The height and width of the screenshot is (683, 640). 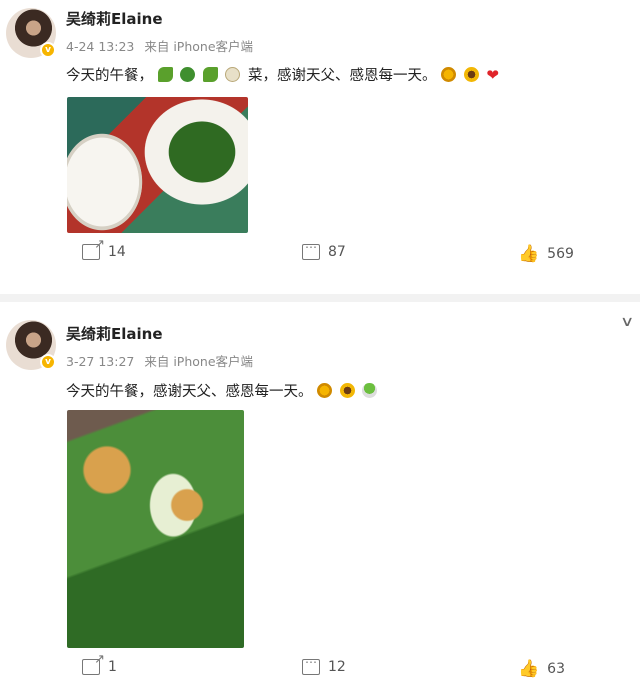 I want to click on action-bar: 14 87 👍 569, so click(x=320, y=252).